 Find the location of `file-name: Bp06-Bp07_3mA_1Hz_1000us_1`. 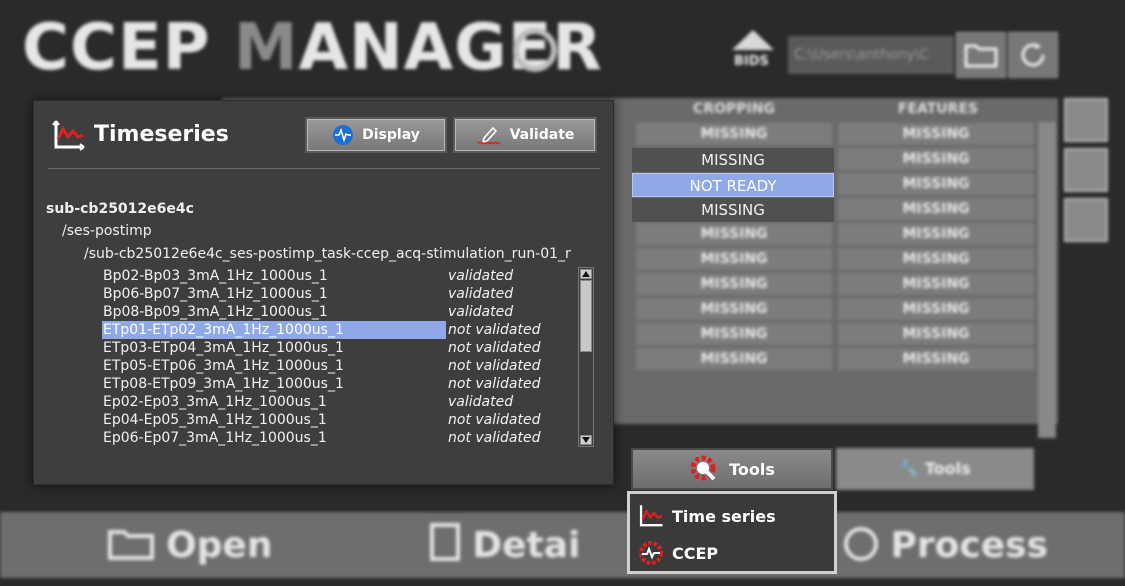

file-name: Bp06-Bp07_3mA_1Hz_1000us_1 is located at coordinates (215, 294).